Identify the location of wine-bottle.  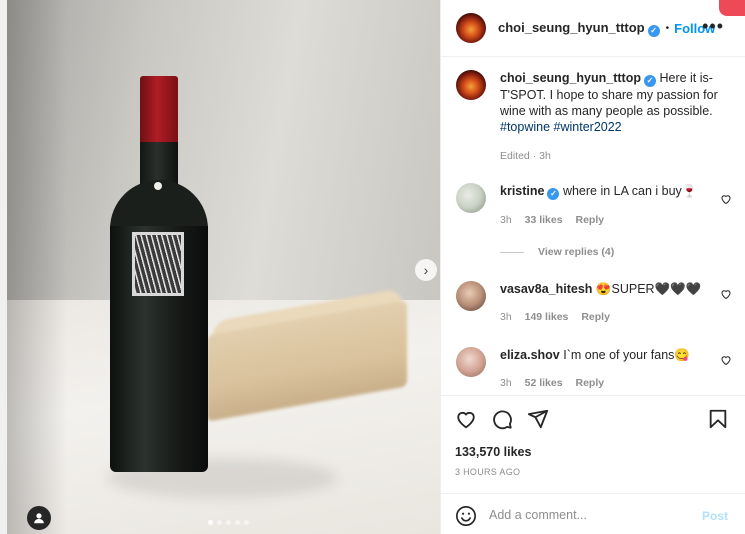
(159, 274).